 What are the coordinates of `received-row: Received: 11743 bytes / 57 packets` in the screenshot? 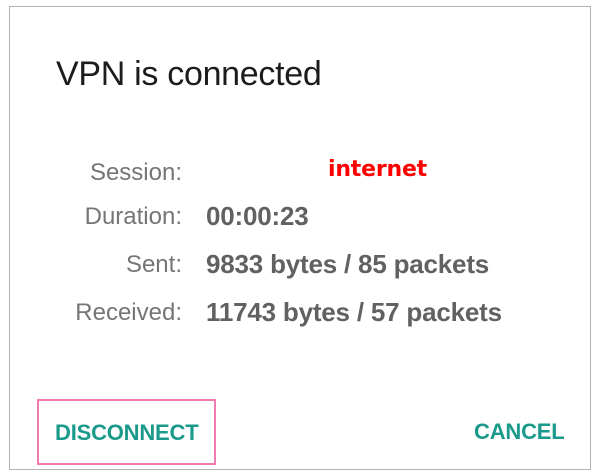 It's located at (301, 313).